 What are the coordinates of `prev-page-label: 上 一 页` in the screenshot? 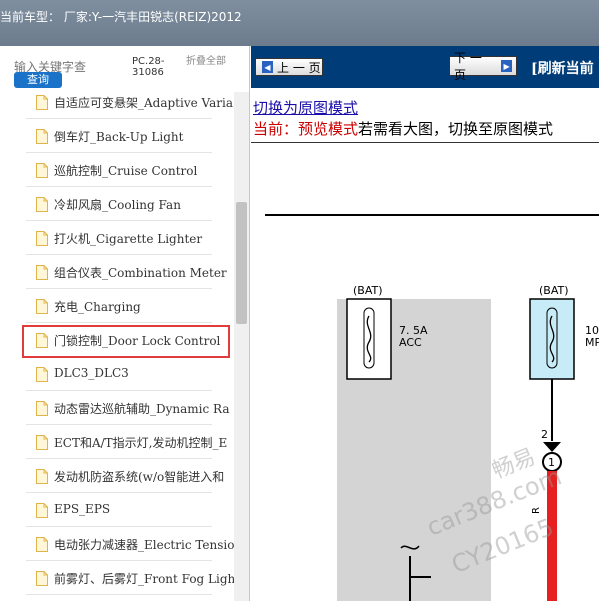 It's located at (299, 67).